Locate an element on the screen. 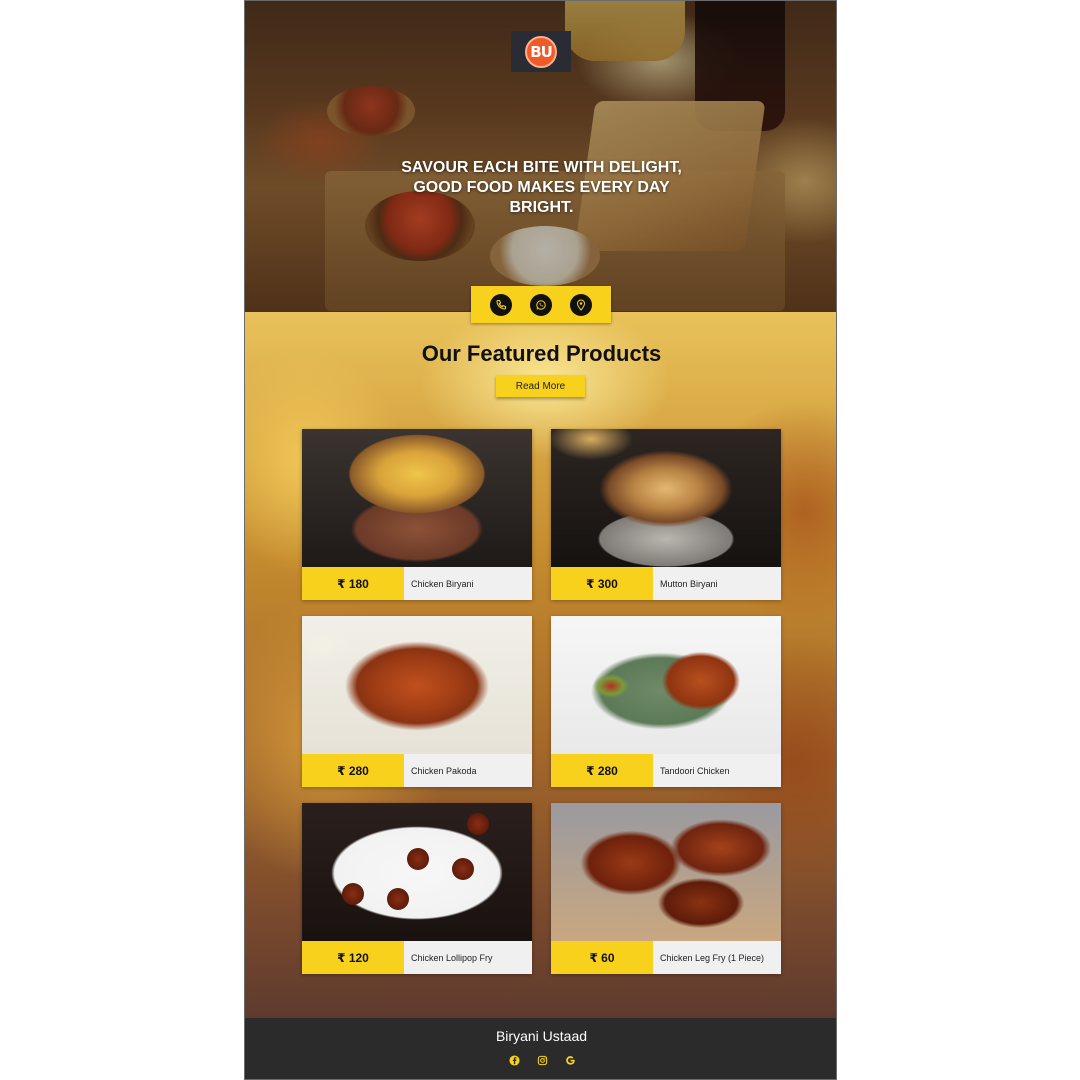  chicken-lollipop-photo is located at coordinates (417, 872).